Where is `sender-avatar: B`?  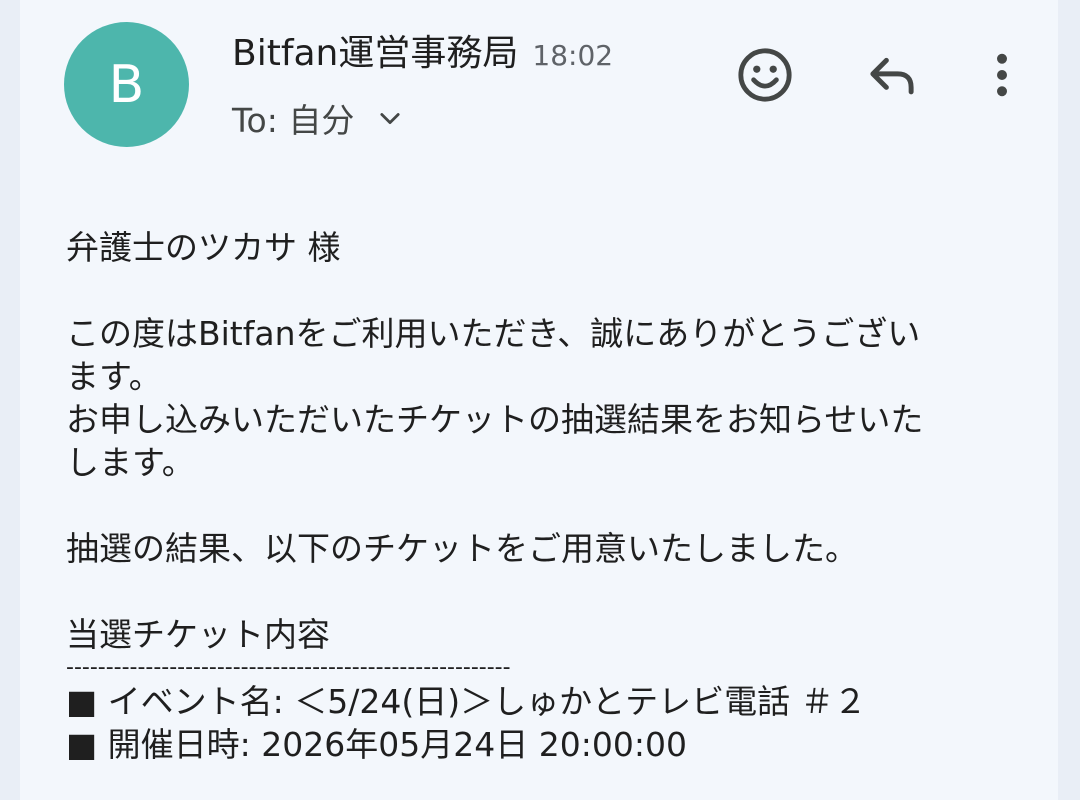 sender-avatar: B is located at coordinates (126, 84).